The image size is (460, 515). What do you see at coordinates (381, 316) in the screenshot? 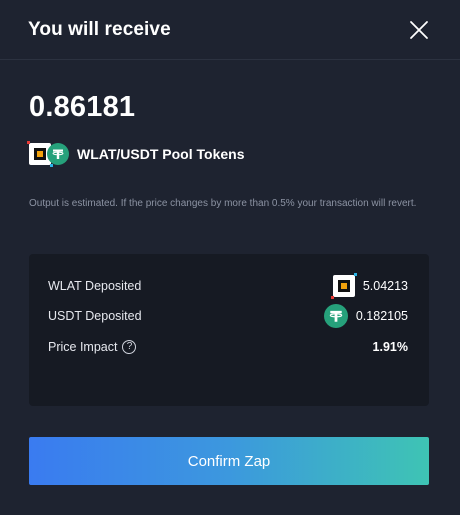
I see `usdt-deposited-value: 0.182105` at bounding box center [381, 316].